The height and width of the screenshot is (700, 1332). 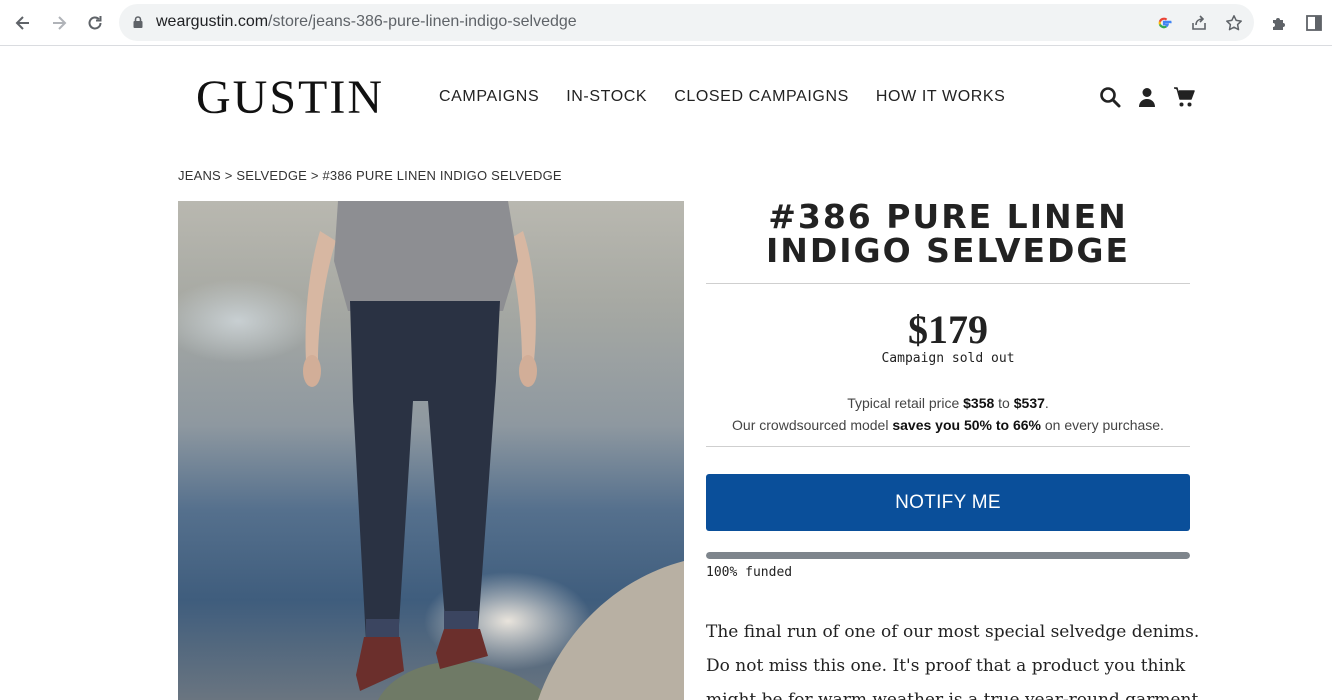 I want to click on retail-mid: to, so click(x=1004, y=403).